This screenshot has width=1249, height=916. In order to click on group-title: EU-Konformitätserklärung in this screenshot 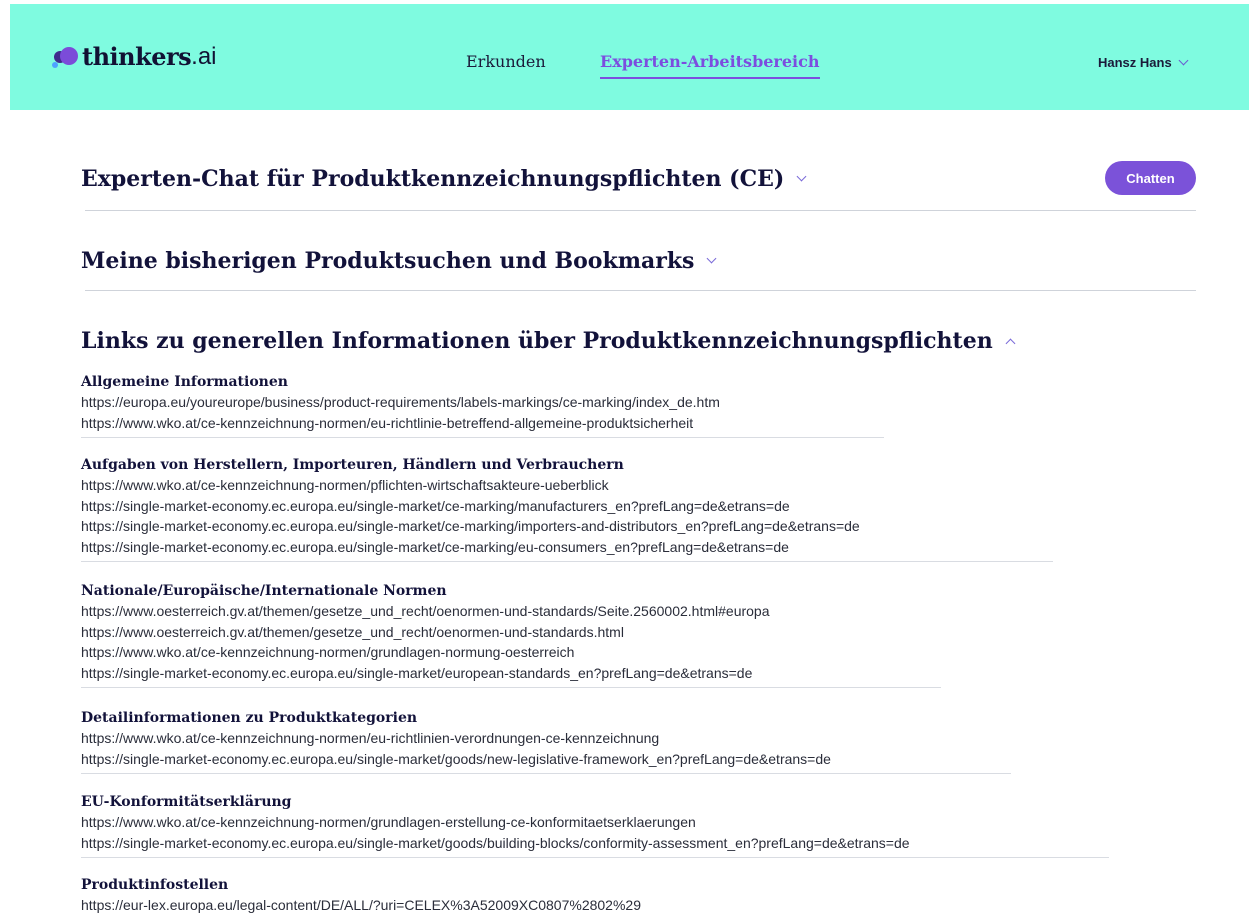, I will do `click(186, 802)`.